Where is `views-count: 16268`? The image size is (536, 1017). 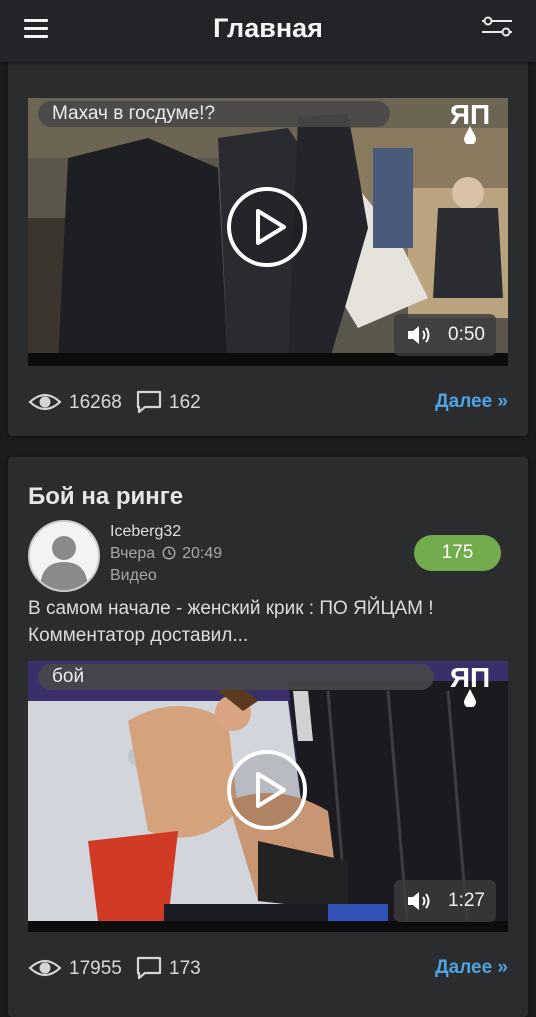 views-count: 16268 is located at coordinates (95, 402).